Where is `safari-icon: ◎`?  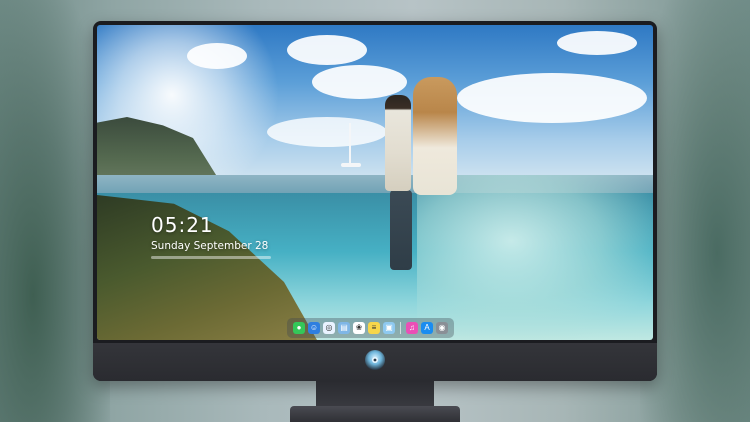
safari-icon: ◎ is located at coordinates (329, 328).